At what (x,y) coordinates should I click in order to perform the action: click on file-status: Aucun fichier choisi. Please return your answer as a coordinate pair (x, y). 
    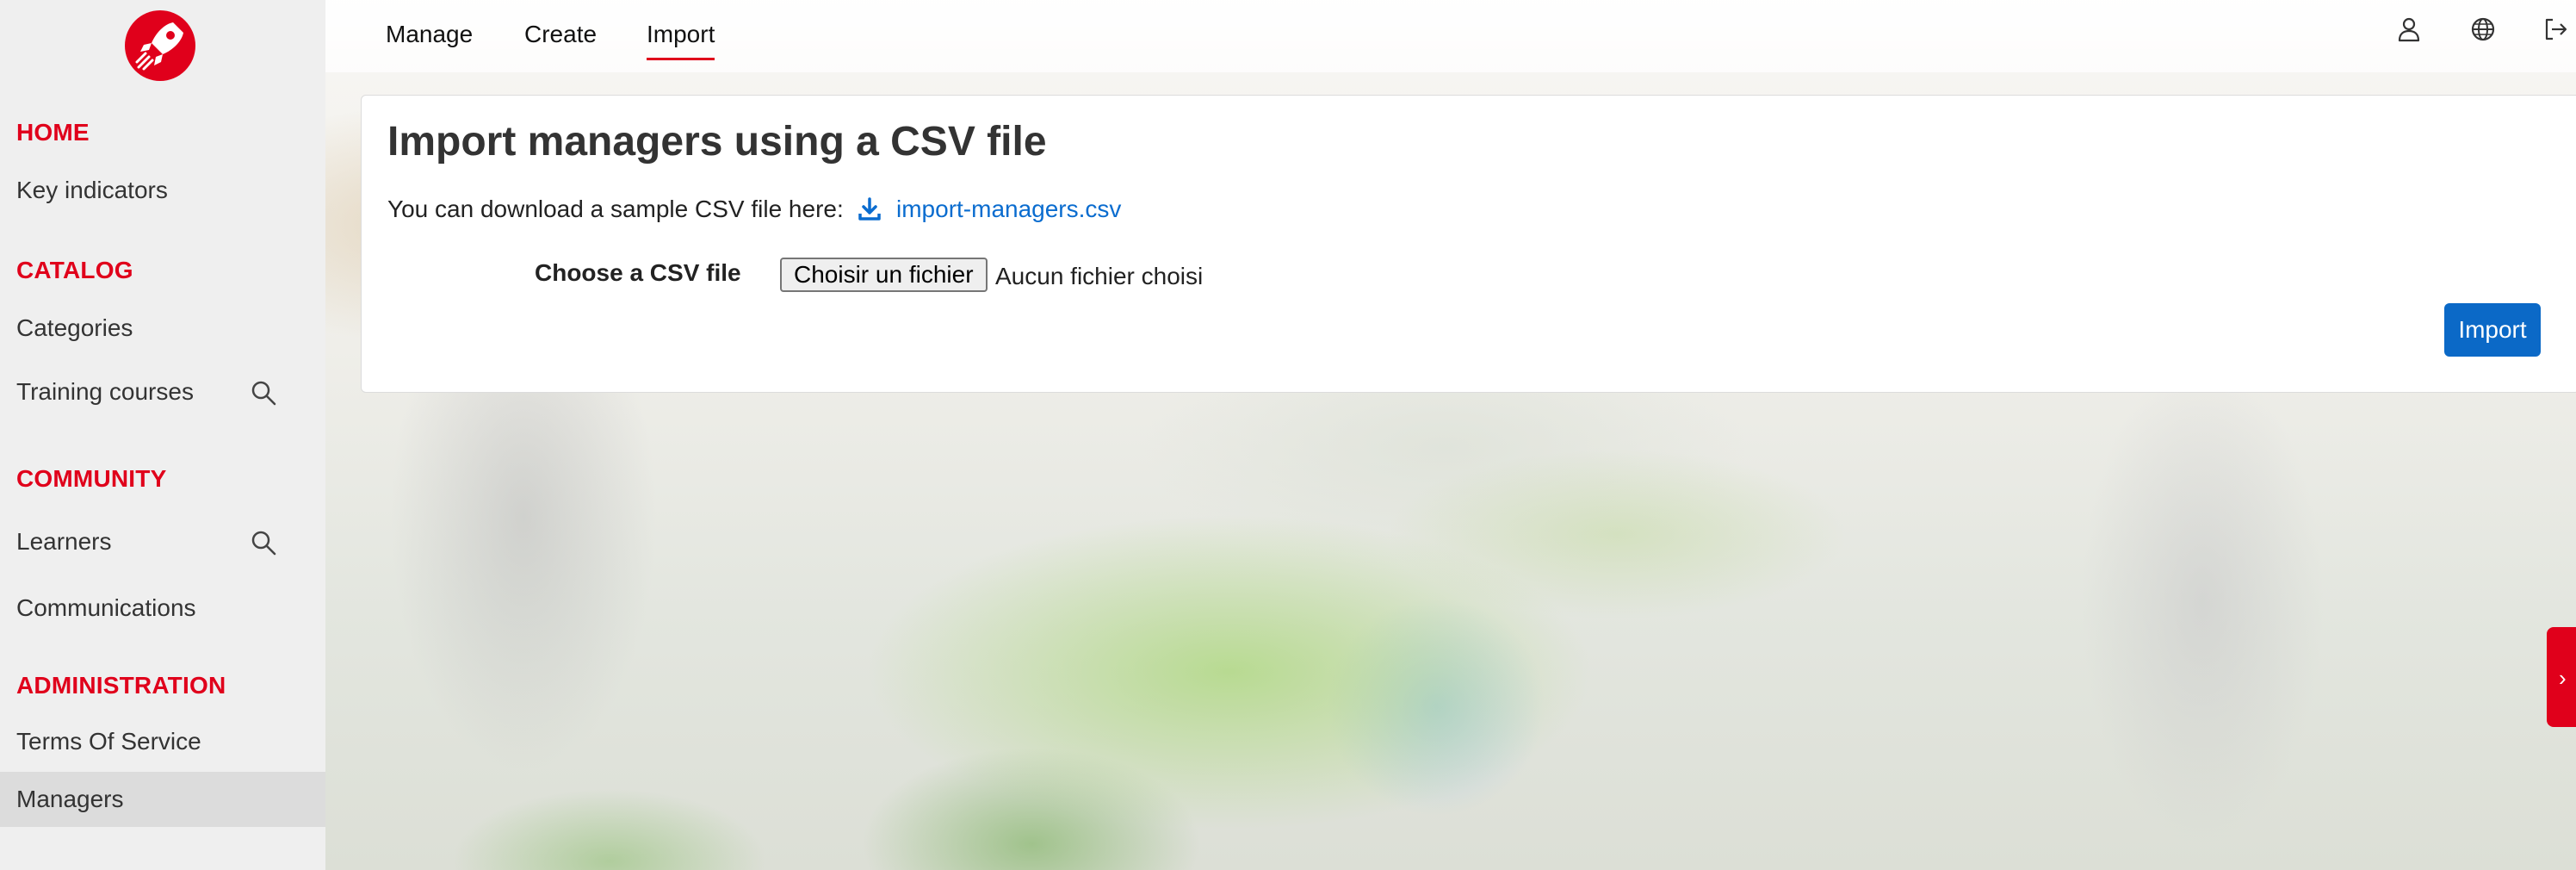
    Looking at the image, I should click on (1100, 276).